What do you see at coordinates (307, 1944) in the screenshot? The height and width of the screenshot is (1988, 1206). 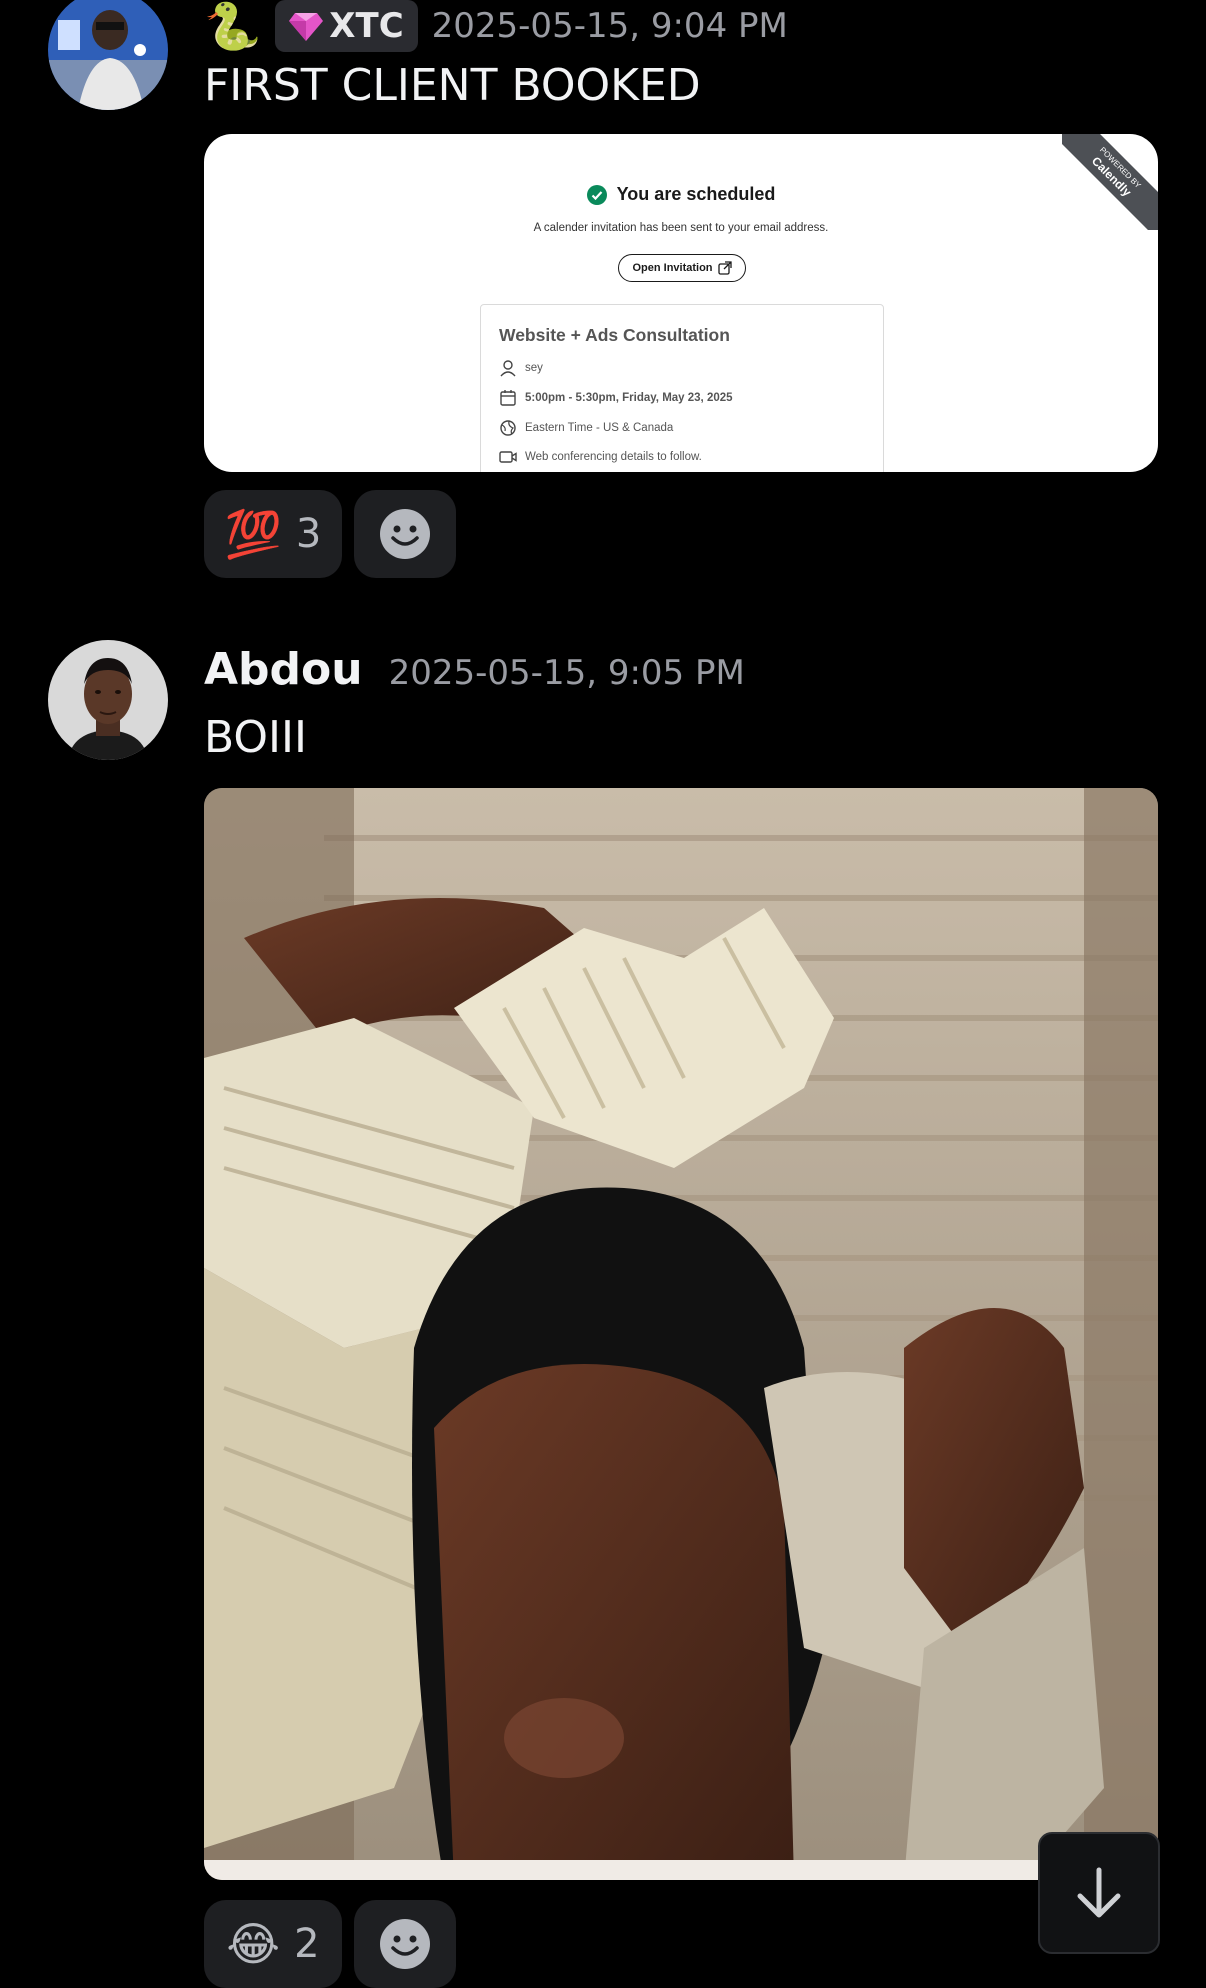 I see `reaction-count: 2` at bounding box center [307, 1944].